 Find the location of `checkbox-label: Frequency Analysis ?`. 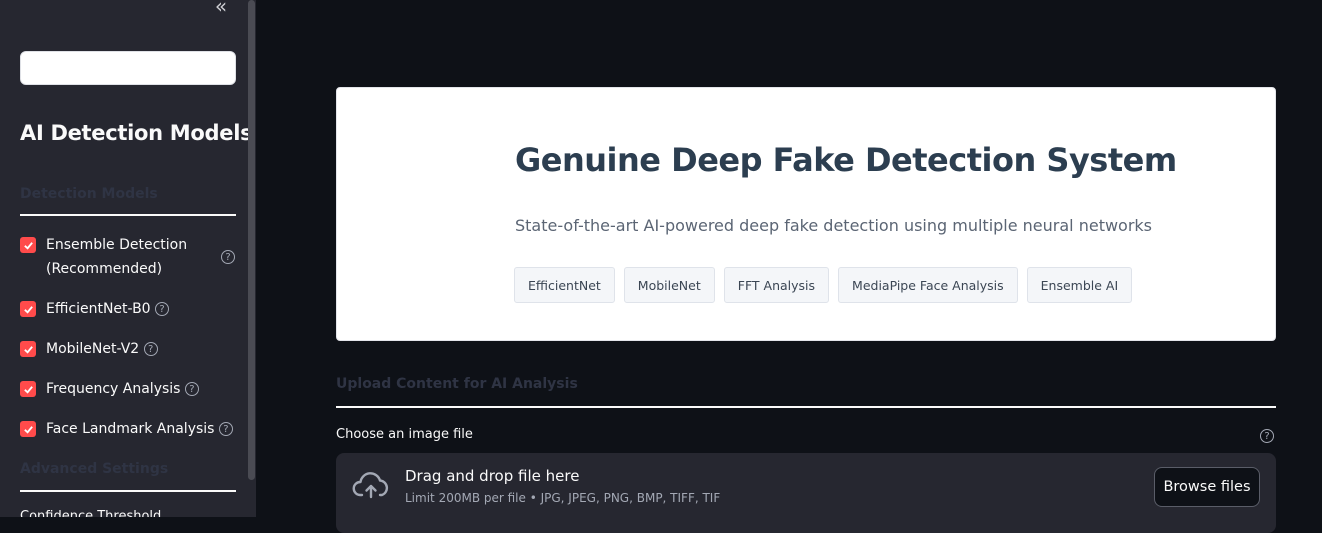

checkbox-label: Frequency Analysis ? is located at coordinates (122, 389).